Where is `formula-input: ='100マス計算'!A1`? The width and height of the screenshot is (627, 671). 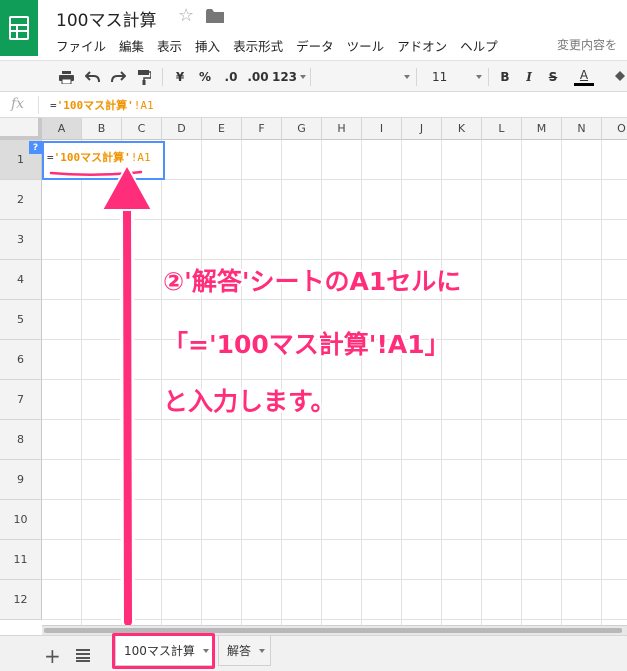 formula-input: ='100マス計算'!A1 is located at coordinates (102, 105).